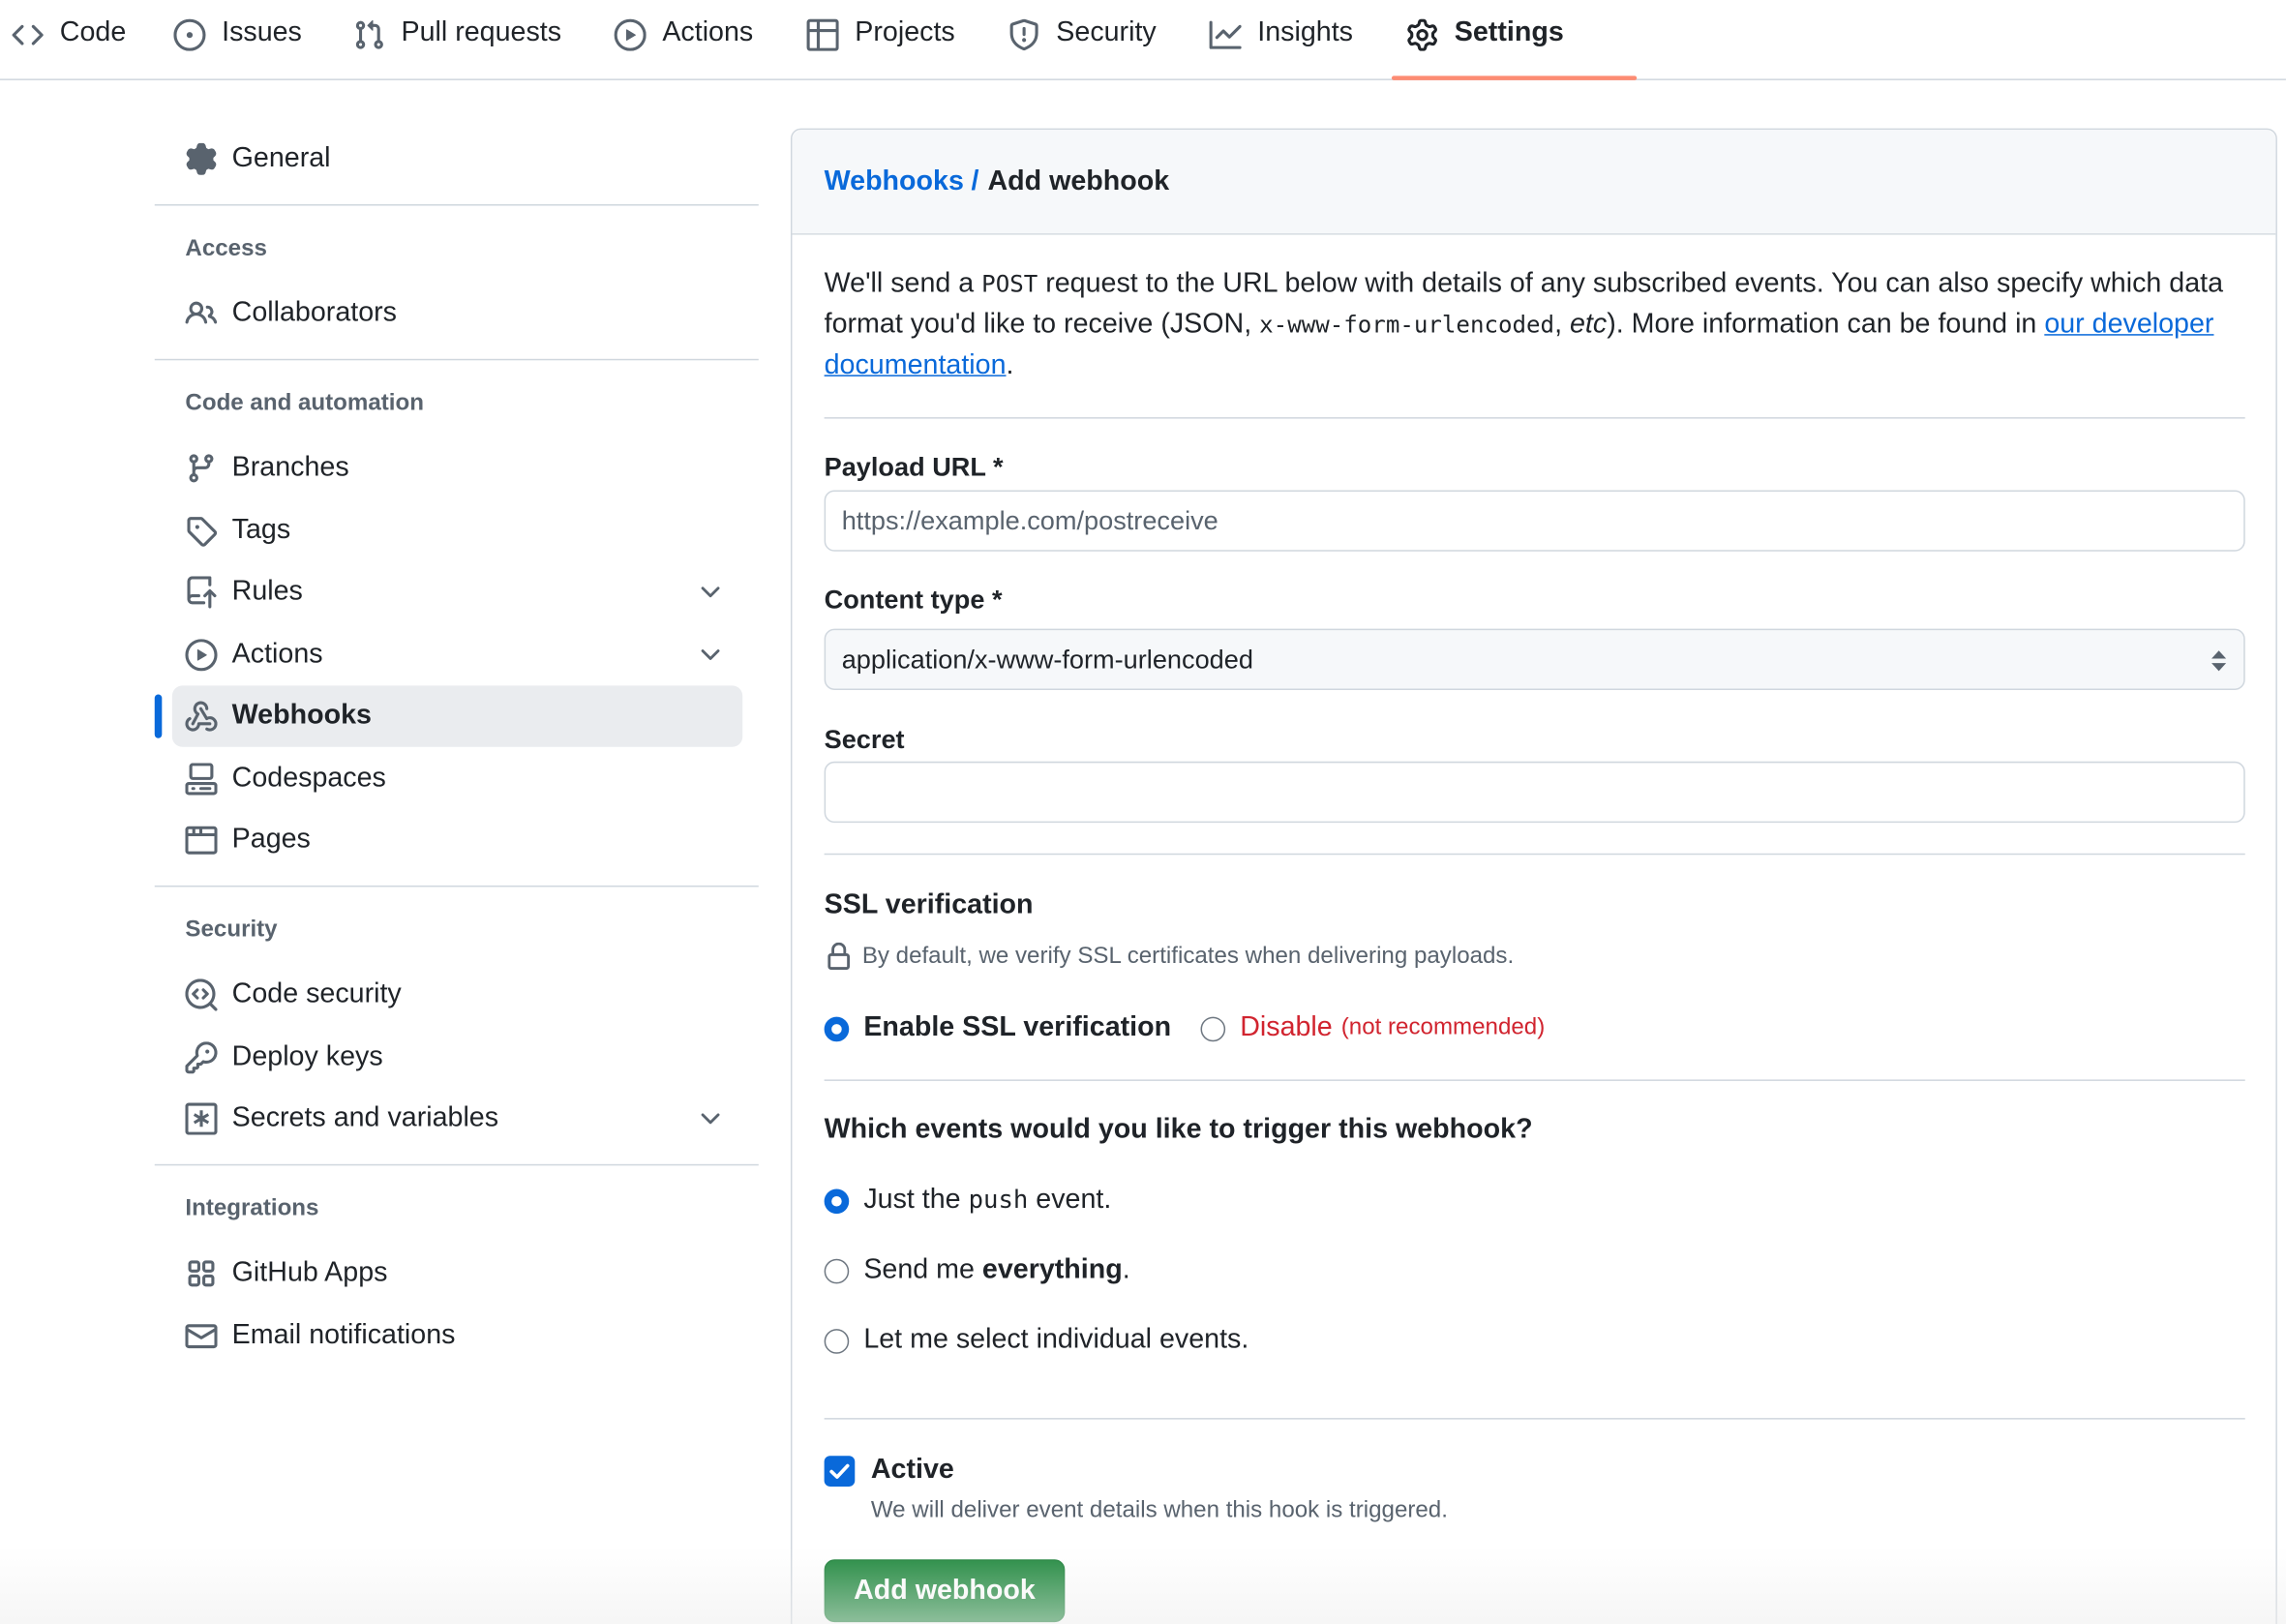 This screenshot has height=1624, width=2286. I want to click on sidebar-item-label: Code security, so click(316, 994).